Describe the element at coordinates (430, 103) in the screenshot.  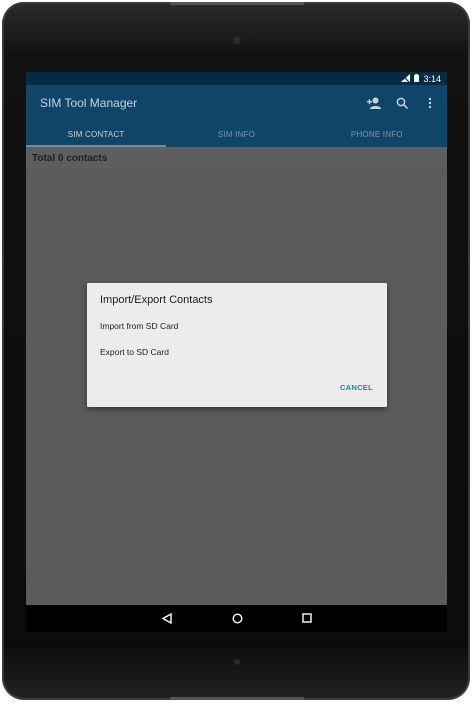
I see `overflow-menu-icon` at that location.